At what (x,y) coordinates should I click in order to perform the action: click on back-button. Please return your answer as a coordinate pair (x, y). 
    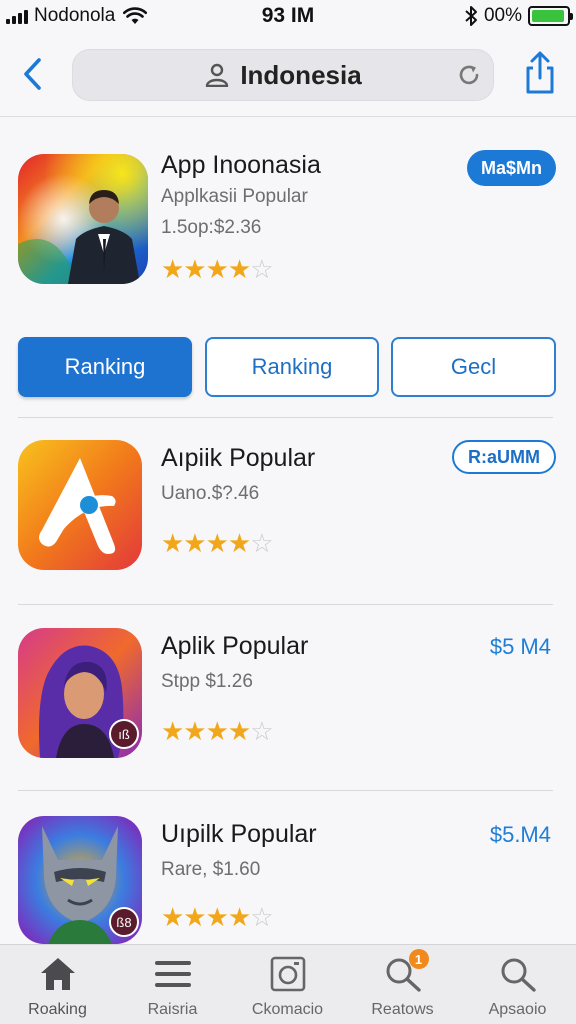
    Looking at the image, I should click on (32, 74).